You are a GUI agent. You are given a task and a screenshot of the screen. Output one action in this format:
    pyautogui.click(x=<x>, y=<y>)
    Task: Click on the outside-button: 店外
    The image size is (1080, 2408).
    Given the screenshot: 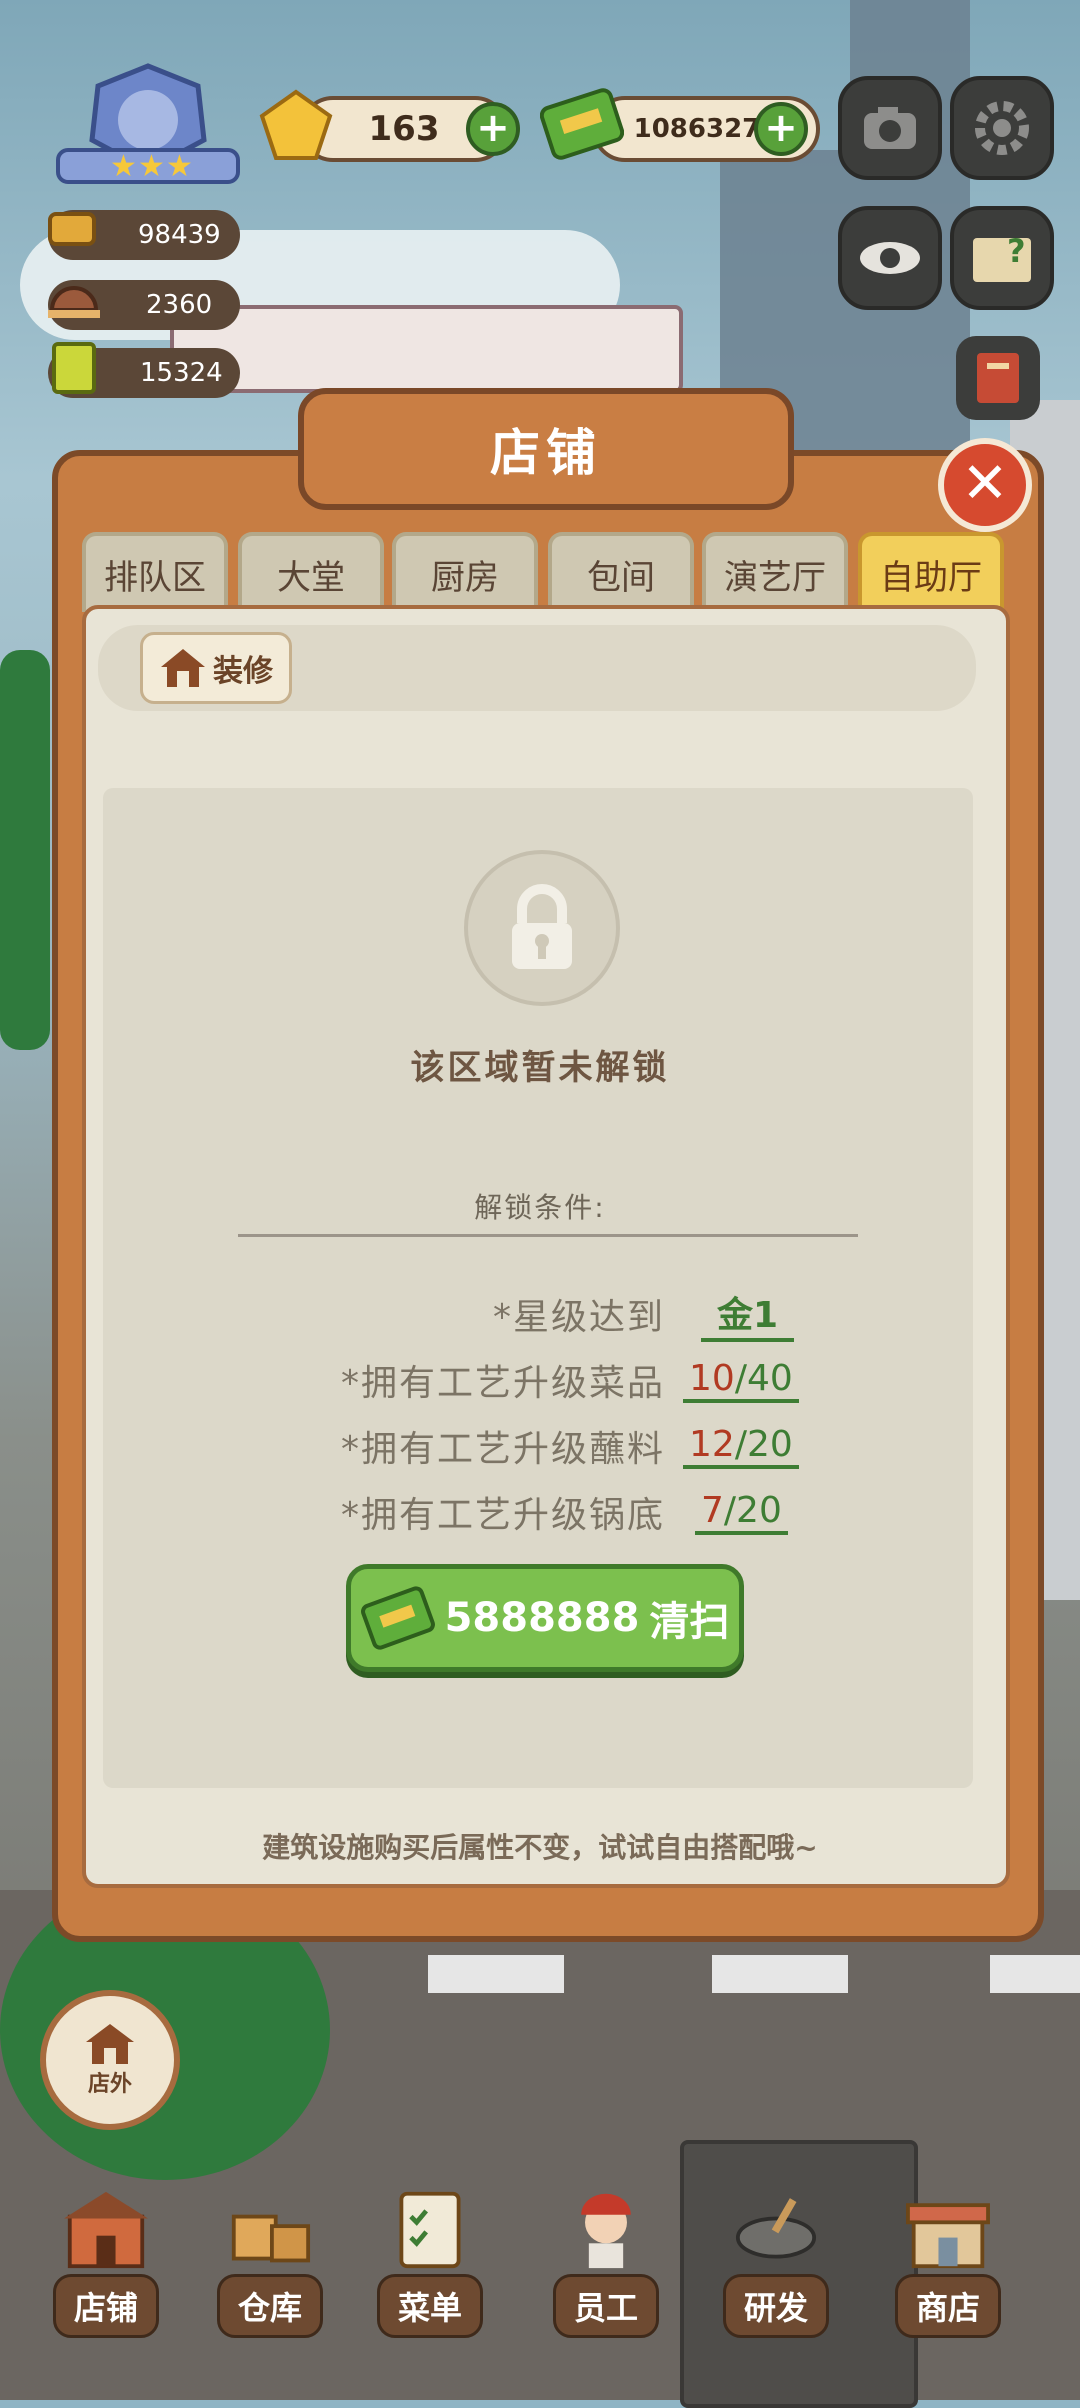 What is the action you would take?
    pyautogui.click(x=110, y=2060)
    